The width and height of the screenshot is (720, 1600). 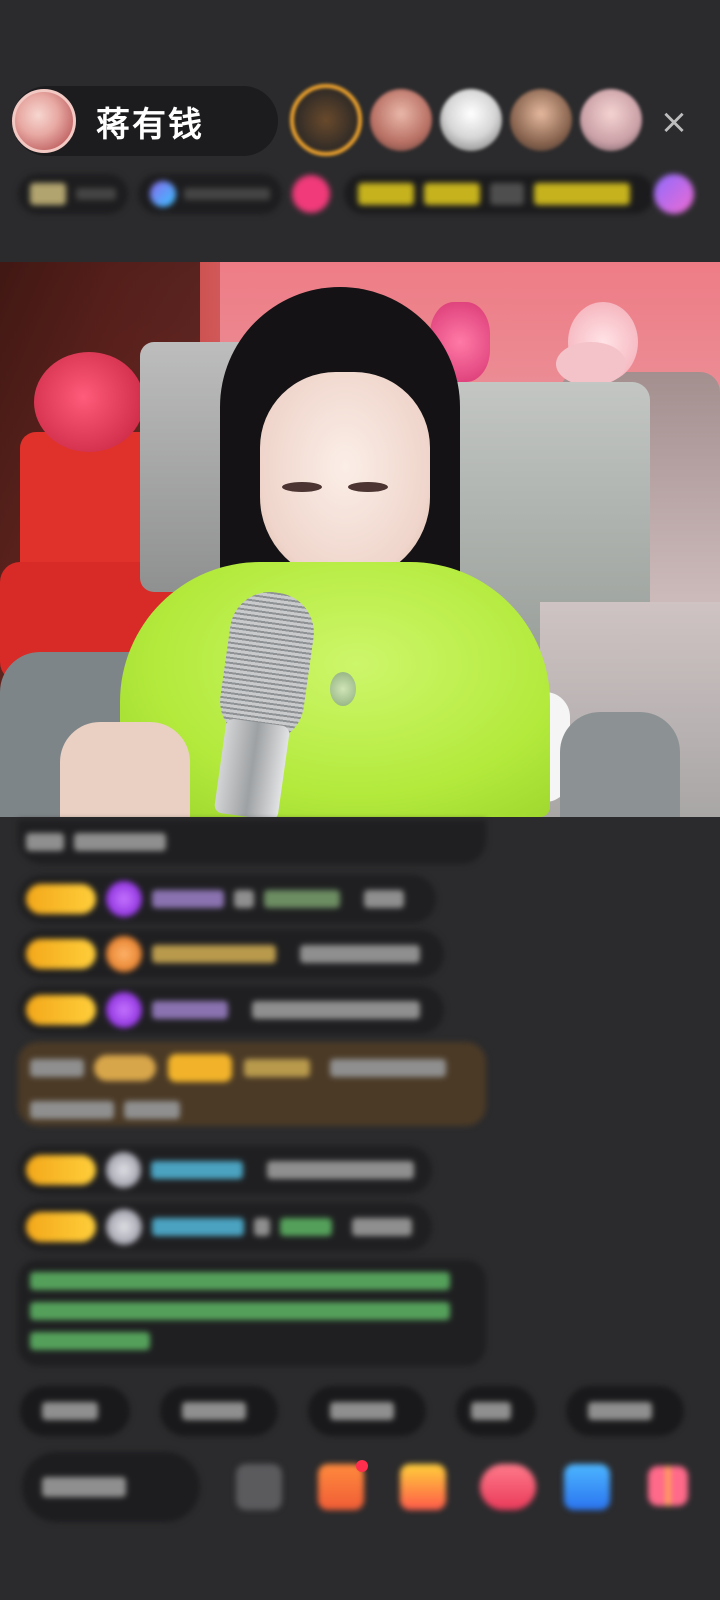 I want to click on purple-gift-icon, so click(x=674, y=194).